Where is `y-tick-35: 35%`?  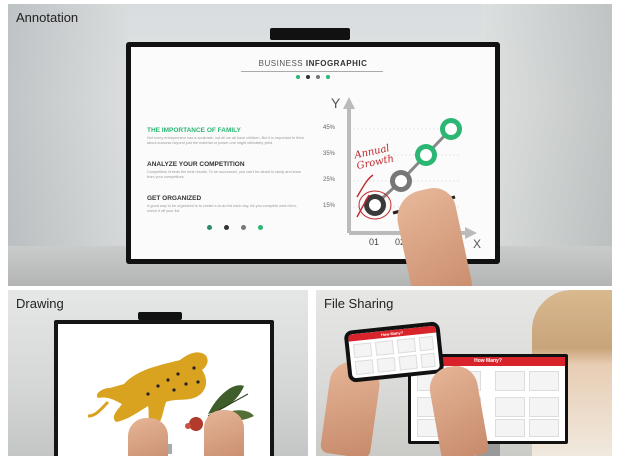
y-tick-35: 35% is located at coordinates (329, 154).